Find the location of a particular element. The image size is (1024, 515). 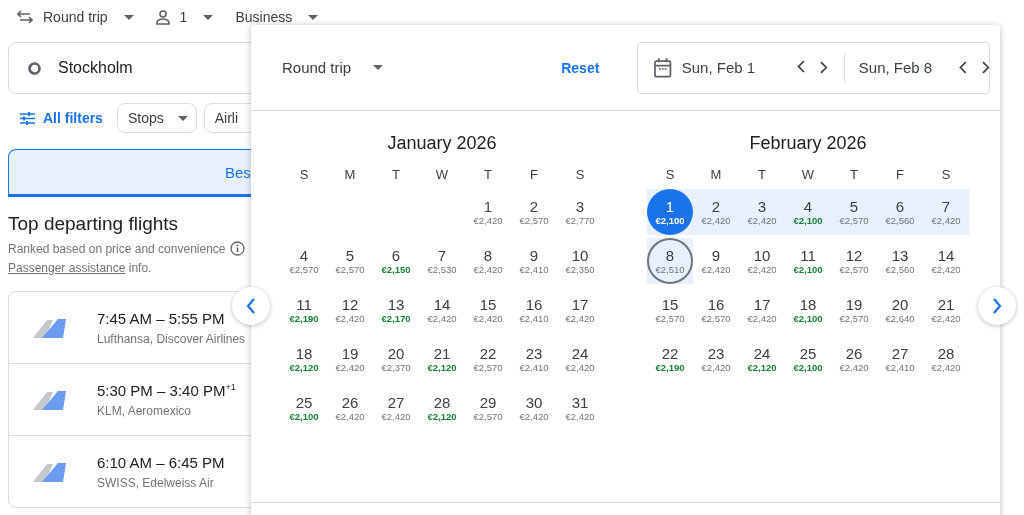

passengers-dropdown: 1 is located at coordinates (184, 17).